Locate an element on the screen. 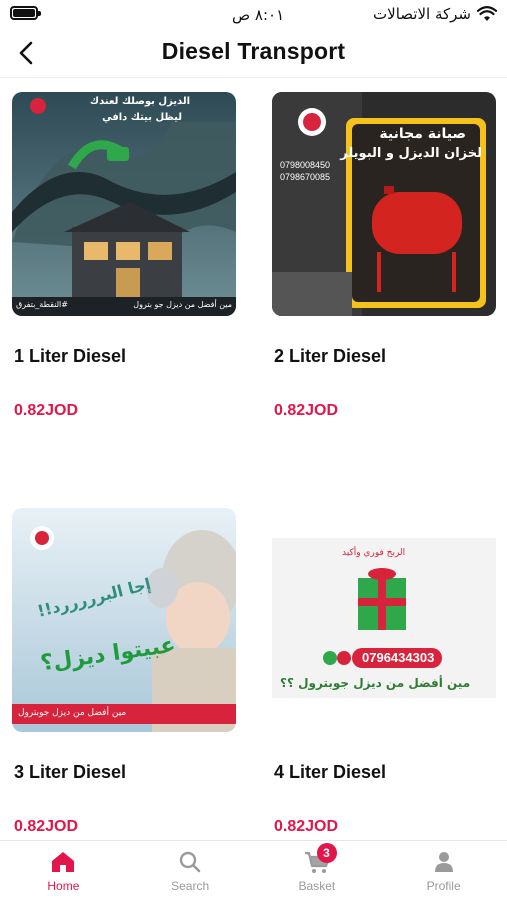 The width and height of the screenshot is (507, 900). nav-profile: Profile is located at coordinates (443, 870).